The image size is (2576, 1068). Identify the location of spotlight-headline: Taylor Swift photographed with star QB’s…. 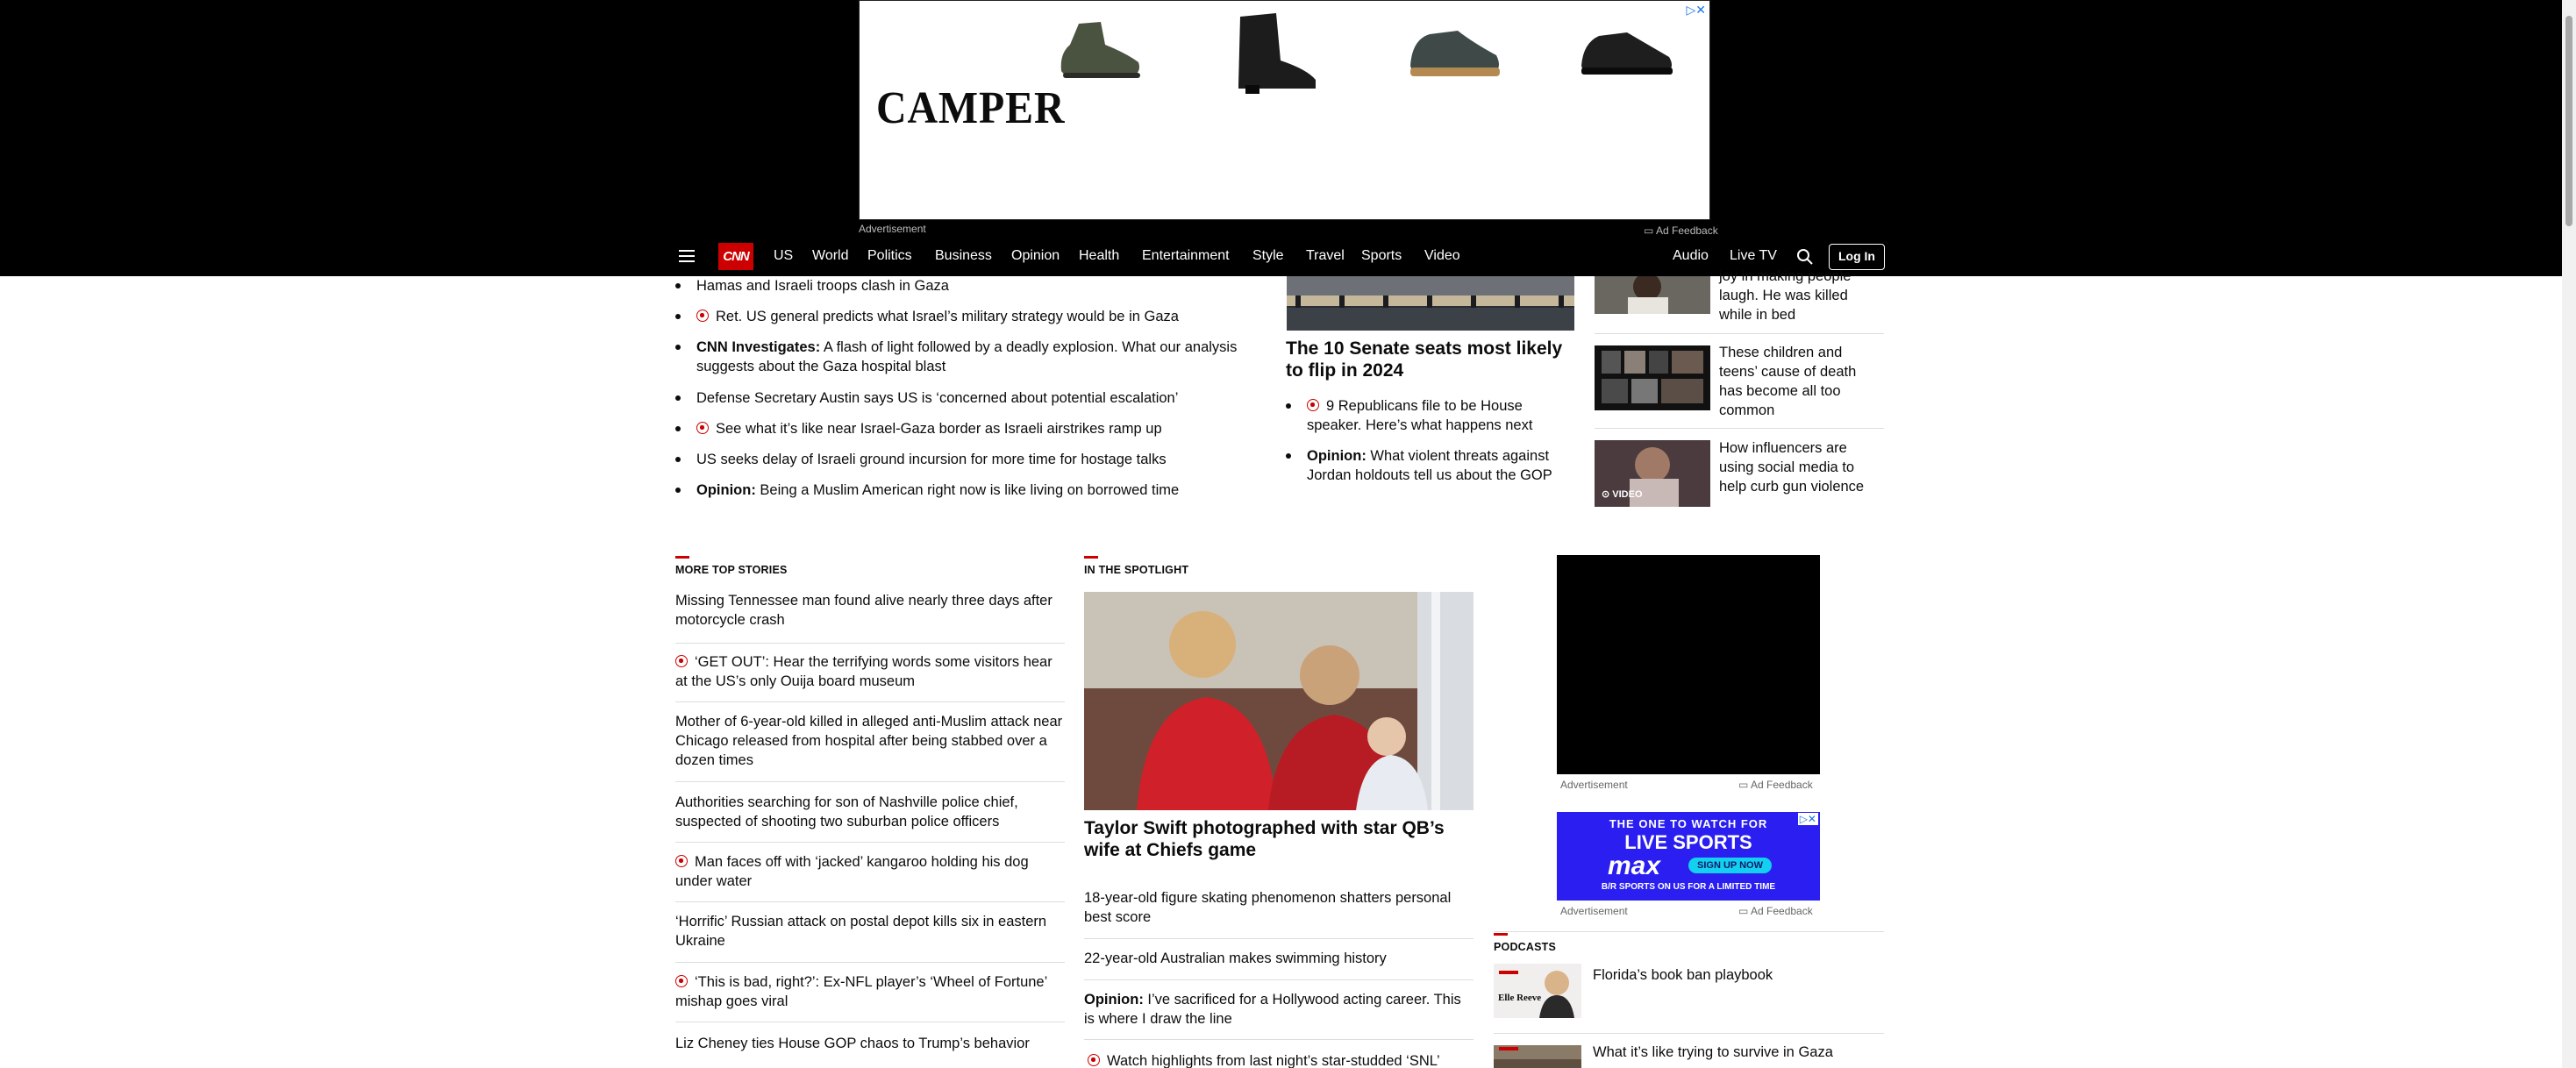
(1279, 839).